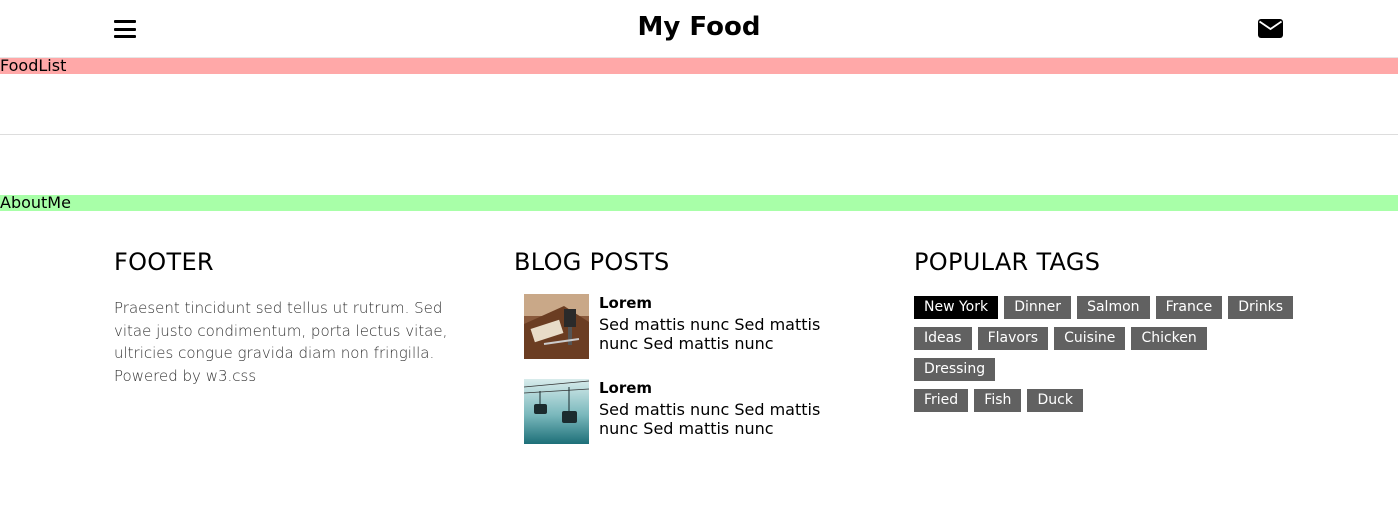  Describe the element at coordinates (1113, 307) in the screenshot. I see `tag-salmon: Salmon` at that location.